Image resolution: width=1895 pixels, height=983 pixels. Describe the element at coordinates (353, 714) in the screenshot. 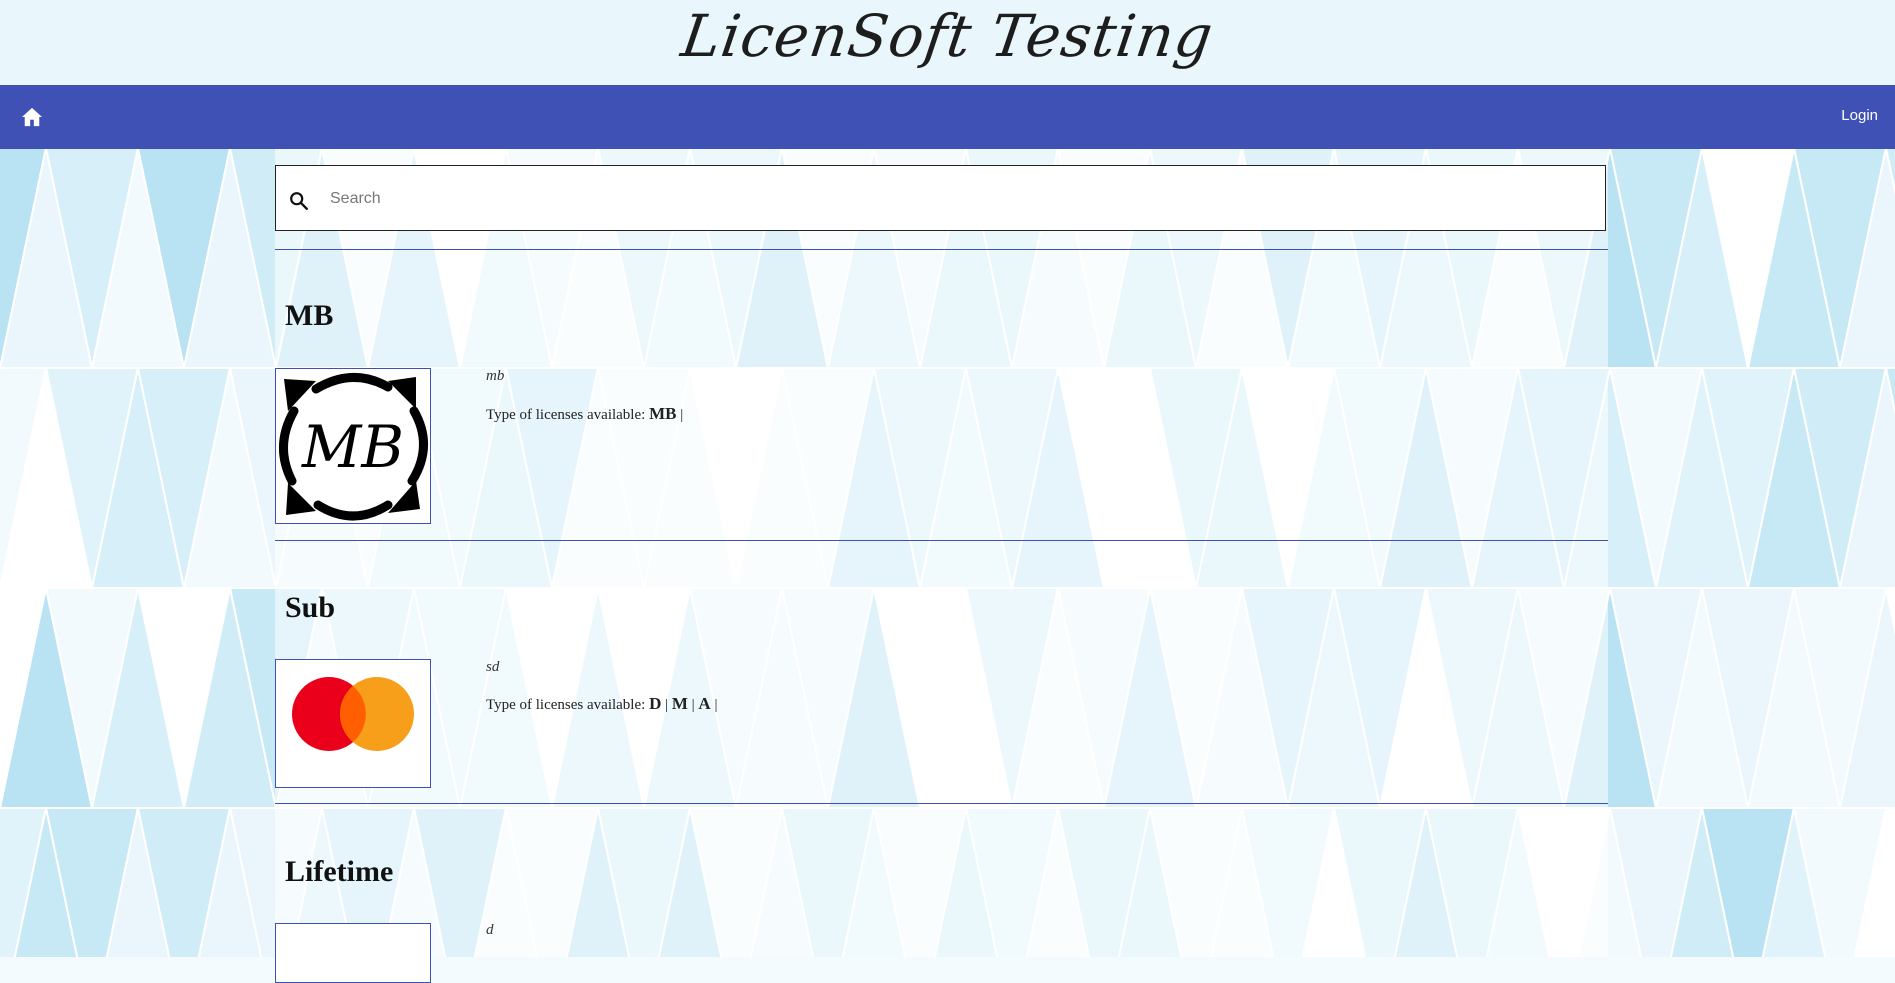

I see `mastercard-logo-icon` at that location.